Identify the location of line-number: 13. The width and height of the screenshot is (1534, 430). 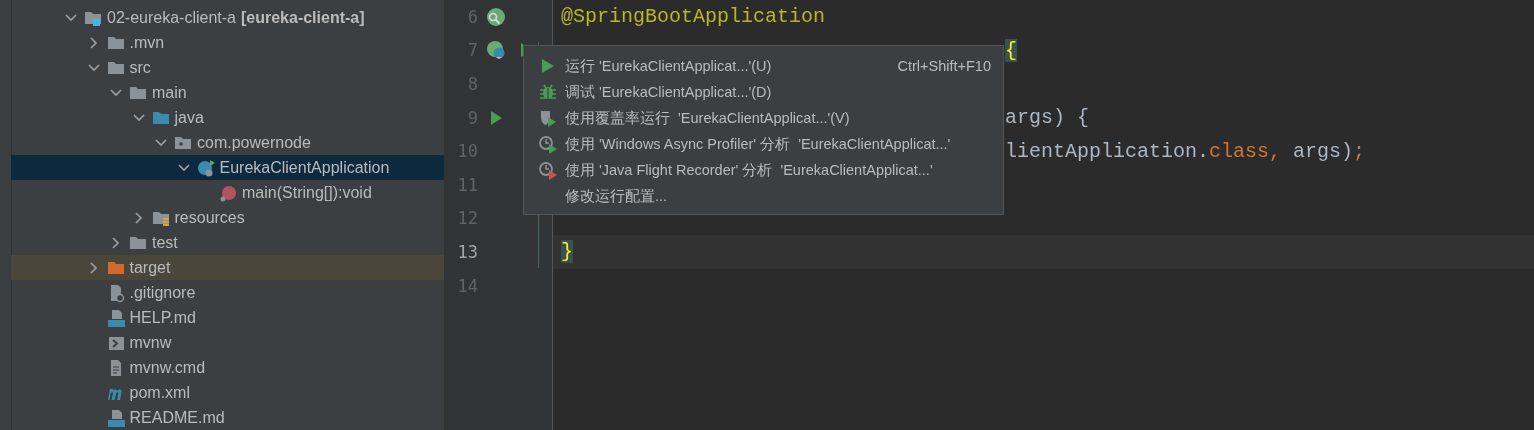
(467, 251).